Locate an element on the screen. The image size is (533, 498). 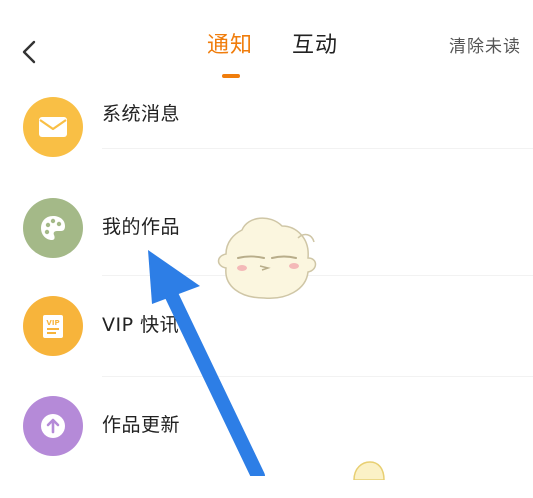
list-item-label: 我的作品 is located at coordinates (141, 227).